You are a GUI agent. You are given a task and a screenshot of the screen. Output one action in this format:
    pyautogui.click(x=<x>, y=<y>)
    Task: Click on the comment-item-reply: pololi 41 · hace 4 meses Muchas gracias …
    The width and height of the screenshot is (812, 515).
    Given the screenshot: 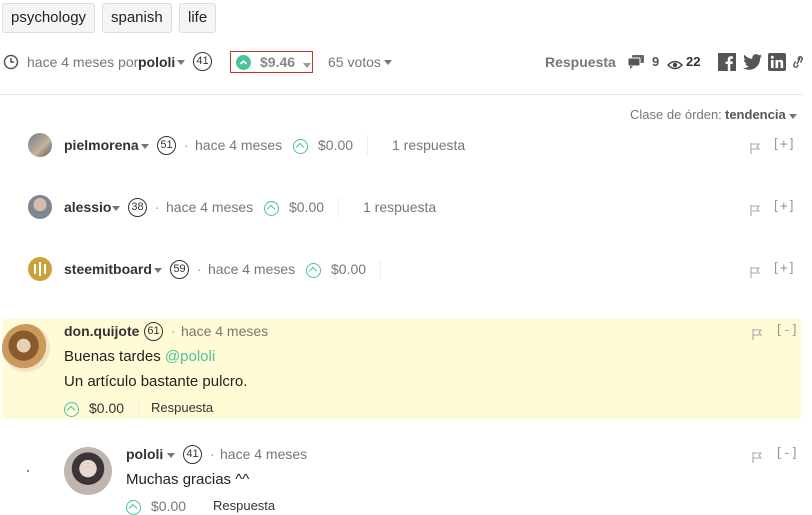 What is the action you would take?
    pyautogui.click(x=406, y=478)
    